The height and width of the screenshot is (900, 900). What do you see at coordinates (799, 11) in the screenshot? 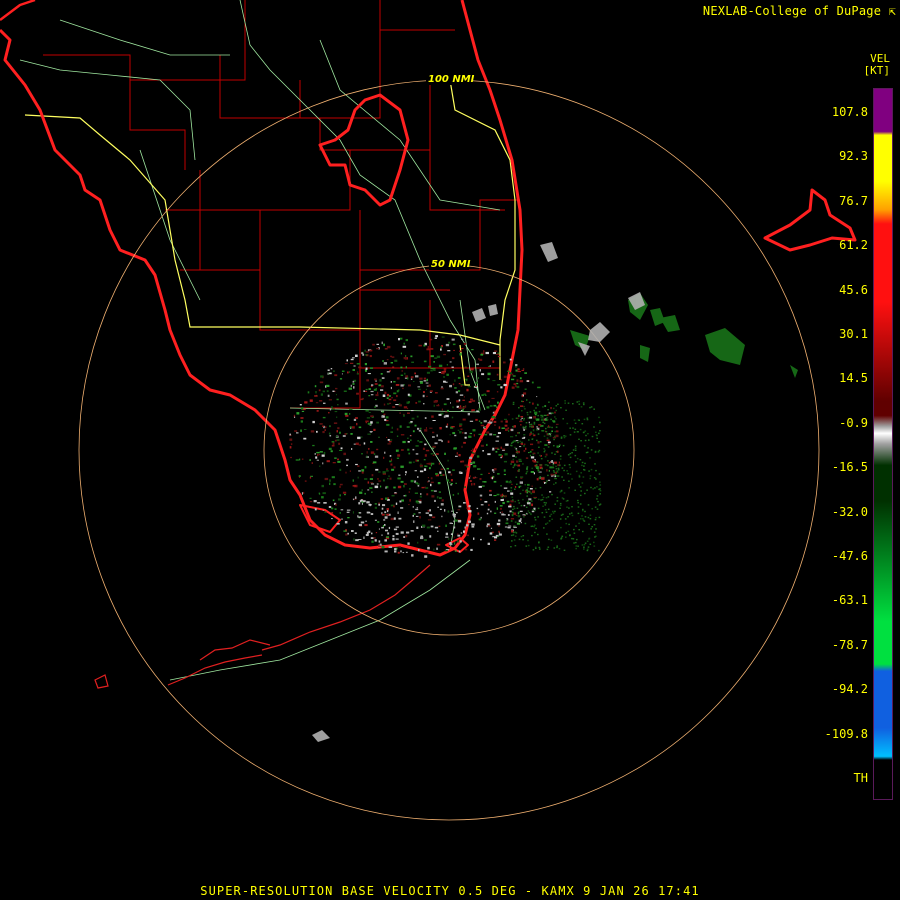
I see `credit-text: NEXLAB-College of DuPage ⇱` at bounding box center [799, 11].